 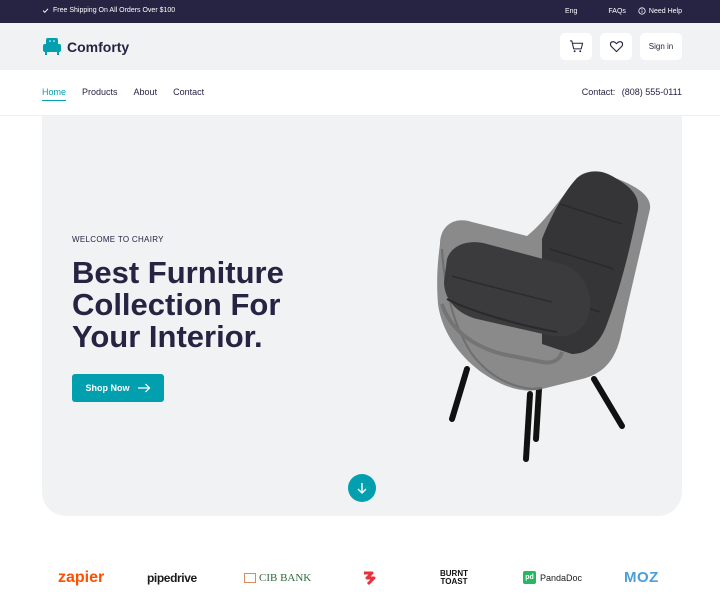 I want to click on hero-eyebrow: WELCOME TO CHAIRY, so click(x=118, y=239).